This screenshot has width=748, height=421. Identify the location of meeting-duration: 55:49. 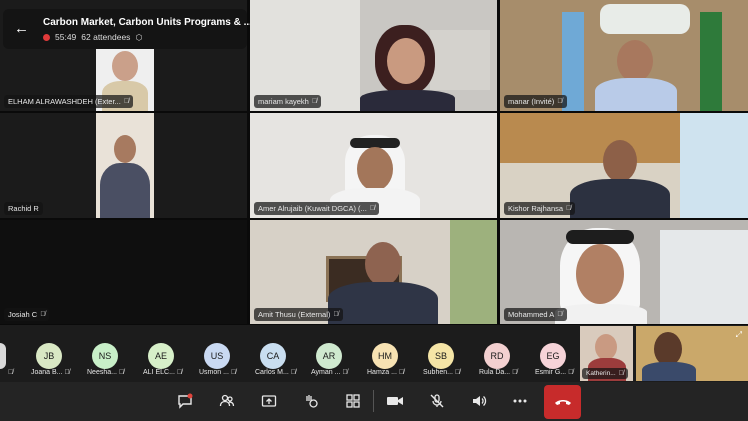
(66, 37).